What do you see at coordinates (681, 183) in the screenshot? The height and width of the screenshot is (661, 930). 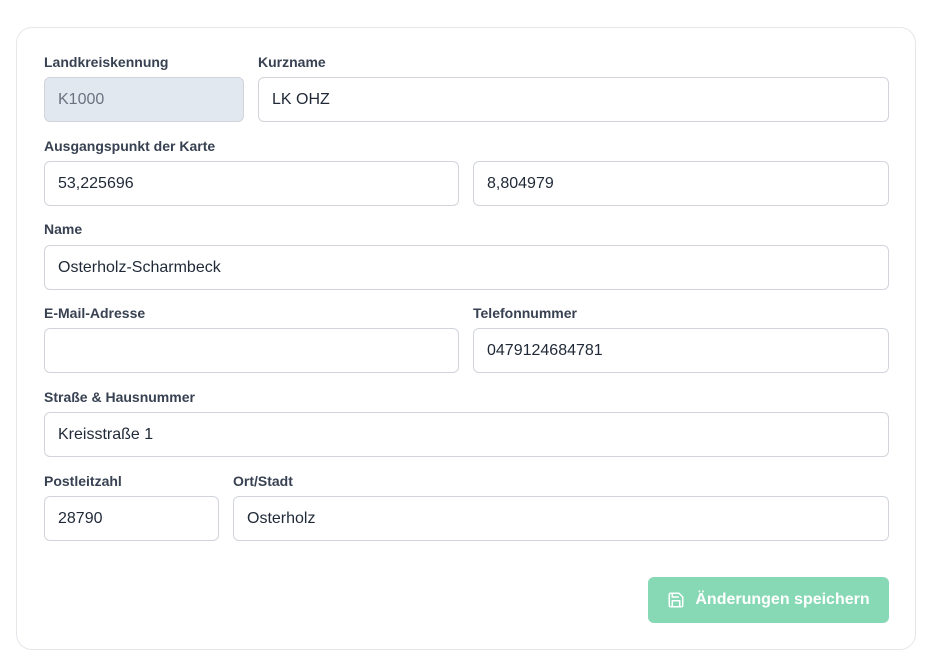 I see `map-origin-longitude-field` at bounding box center [681, 183].